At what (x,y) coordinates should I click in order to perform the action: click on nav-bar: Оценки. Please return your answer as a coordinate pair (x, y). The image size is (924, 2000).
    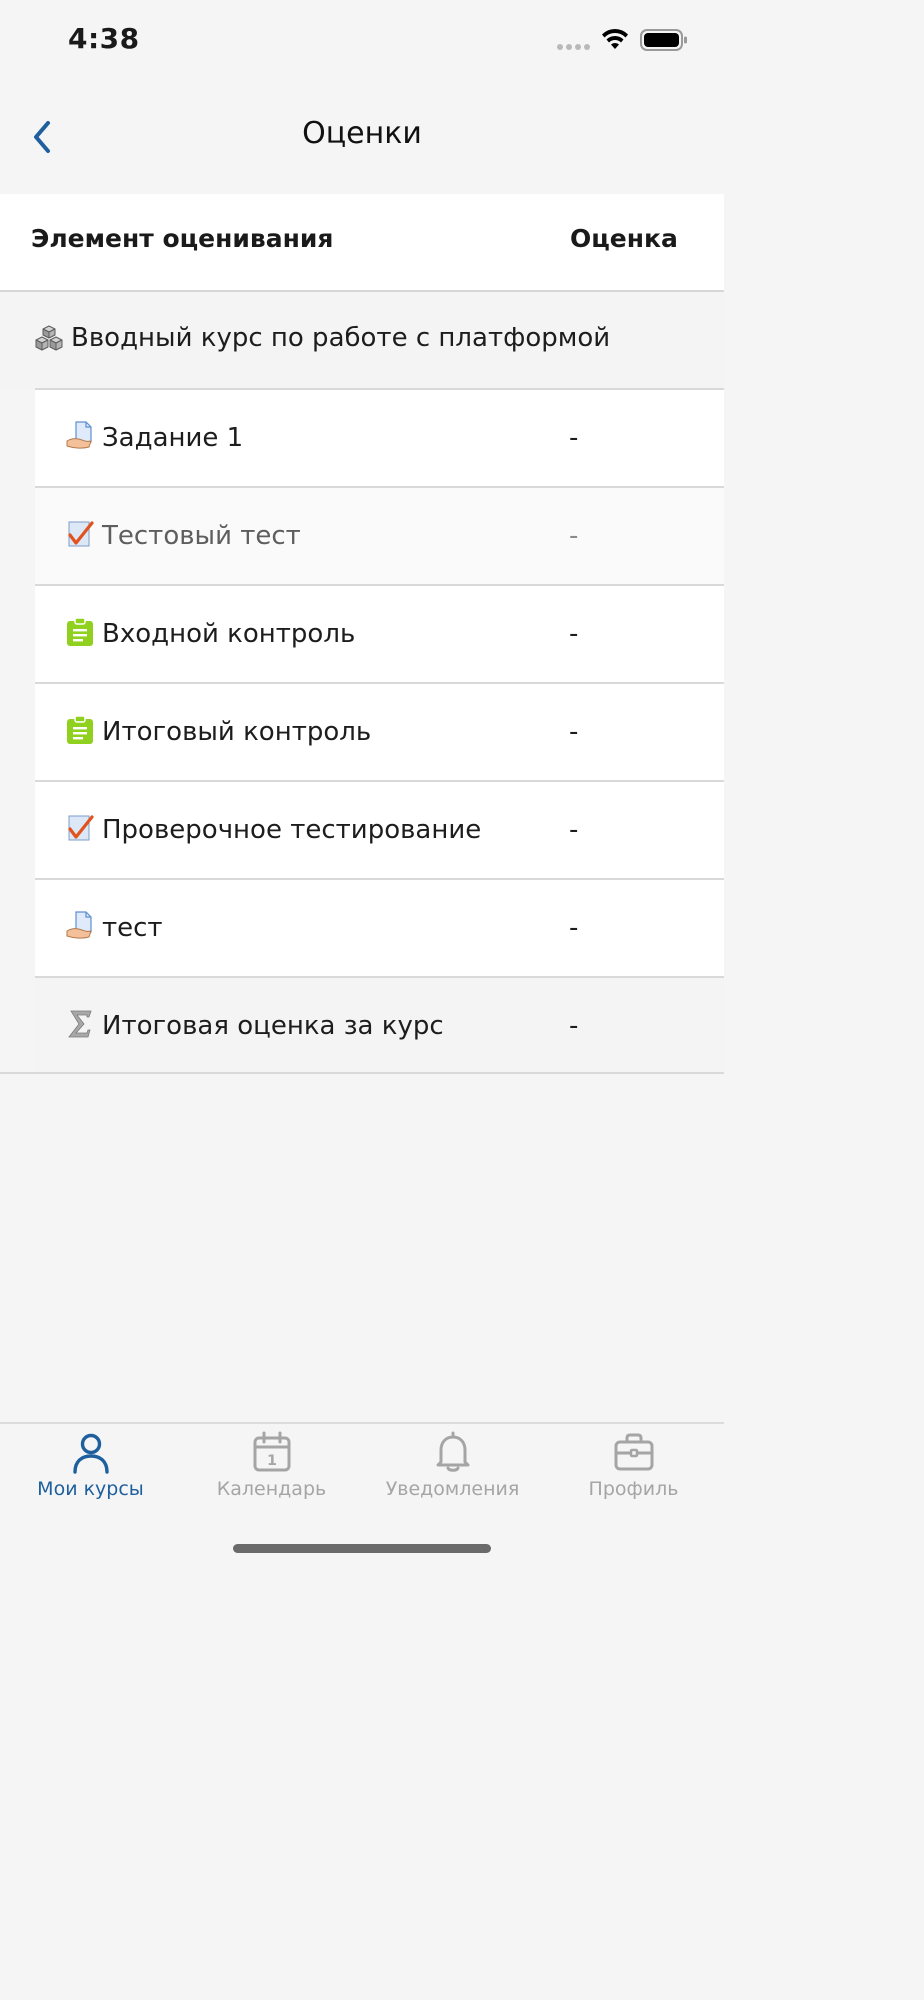
    Looking at the image, I should click on (362, 137).